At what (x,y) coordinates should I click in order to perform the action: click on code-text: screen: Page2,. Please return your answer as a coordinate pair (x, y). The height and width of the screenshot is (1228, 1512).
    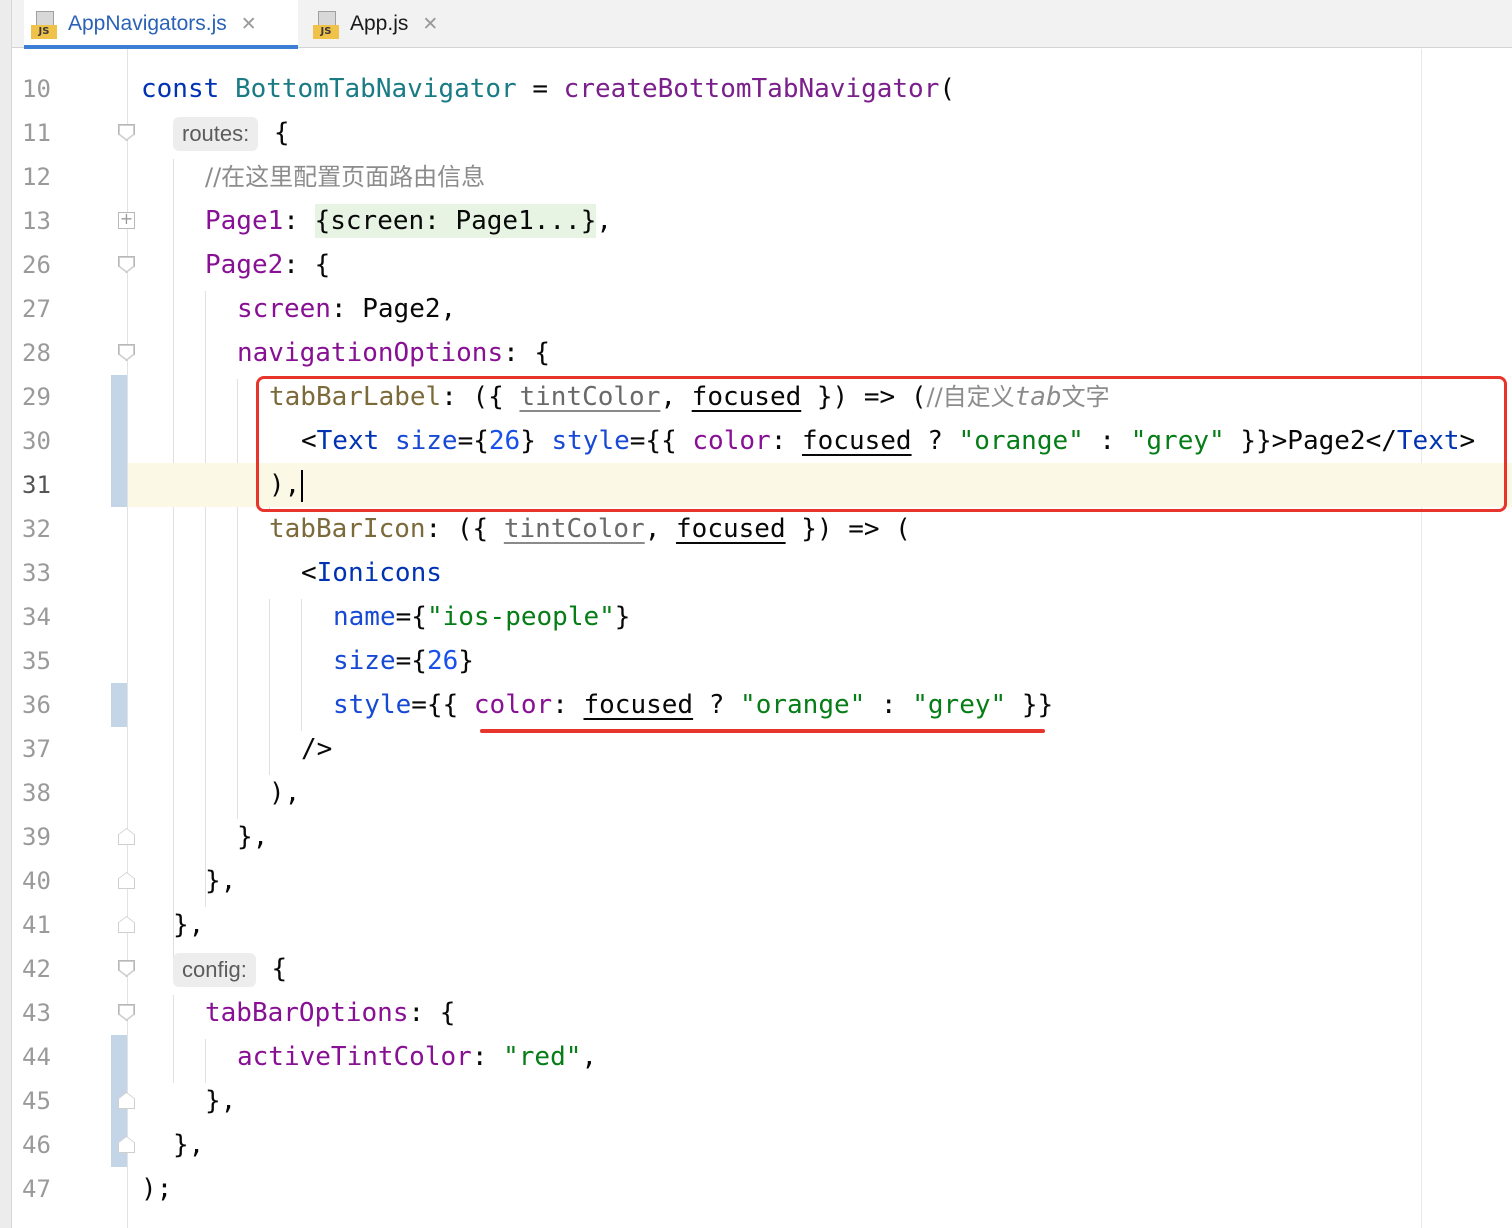
    Looking at the image, I should click on (347, 309).